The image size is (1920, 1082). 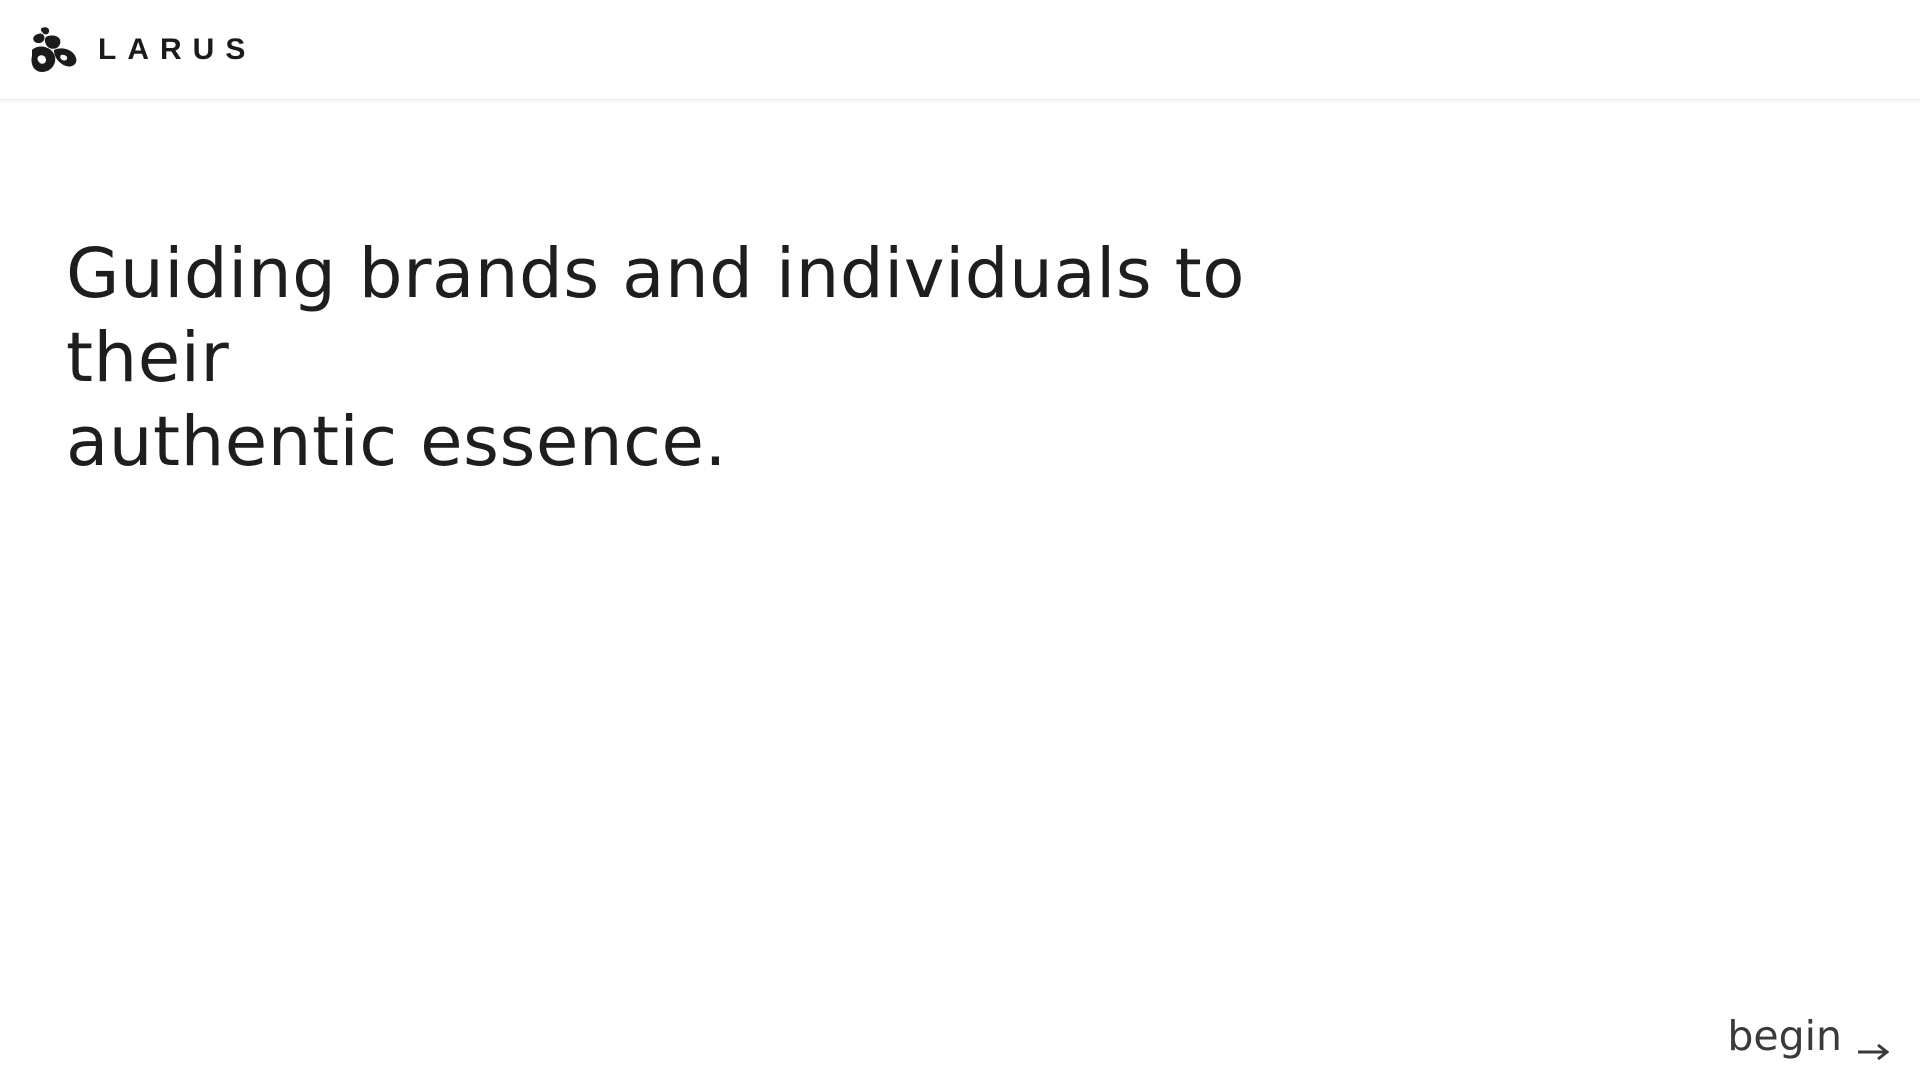 What do you see at coordinates (54, 50) in the screenshot?
I see `larus-bird-logo-icon` at bounding box center [54, 50].